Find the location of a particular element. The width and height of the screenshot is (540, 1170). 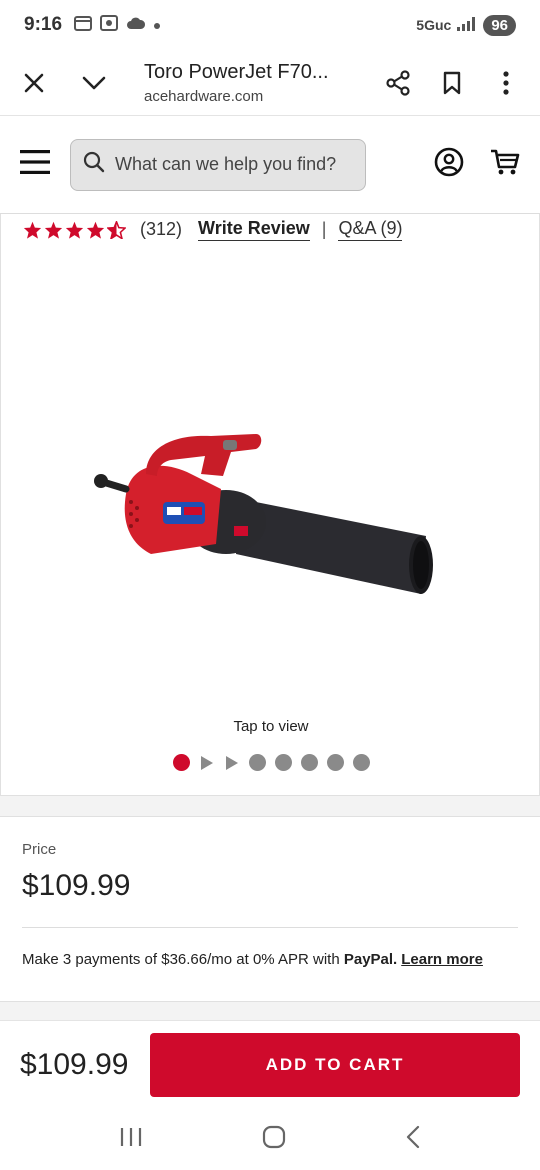

tap-to-view-label: Tap to view is located at coordinates (270, 726).